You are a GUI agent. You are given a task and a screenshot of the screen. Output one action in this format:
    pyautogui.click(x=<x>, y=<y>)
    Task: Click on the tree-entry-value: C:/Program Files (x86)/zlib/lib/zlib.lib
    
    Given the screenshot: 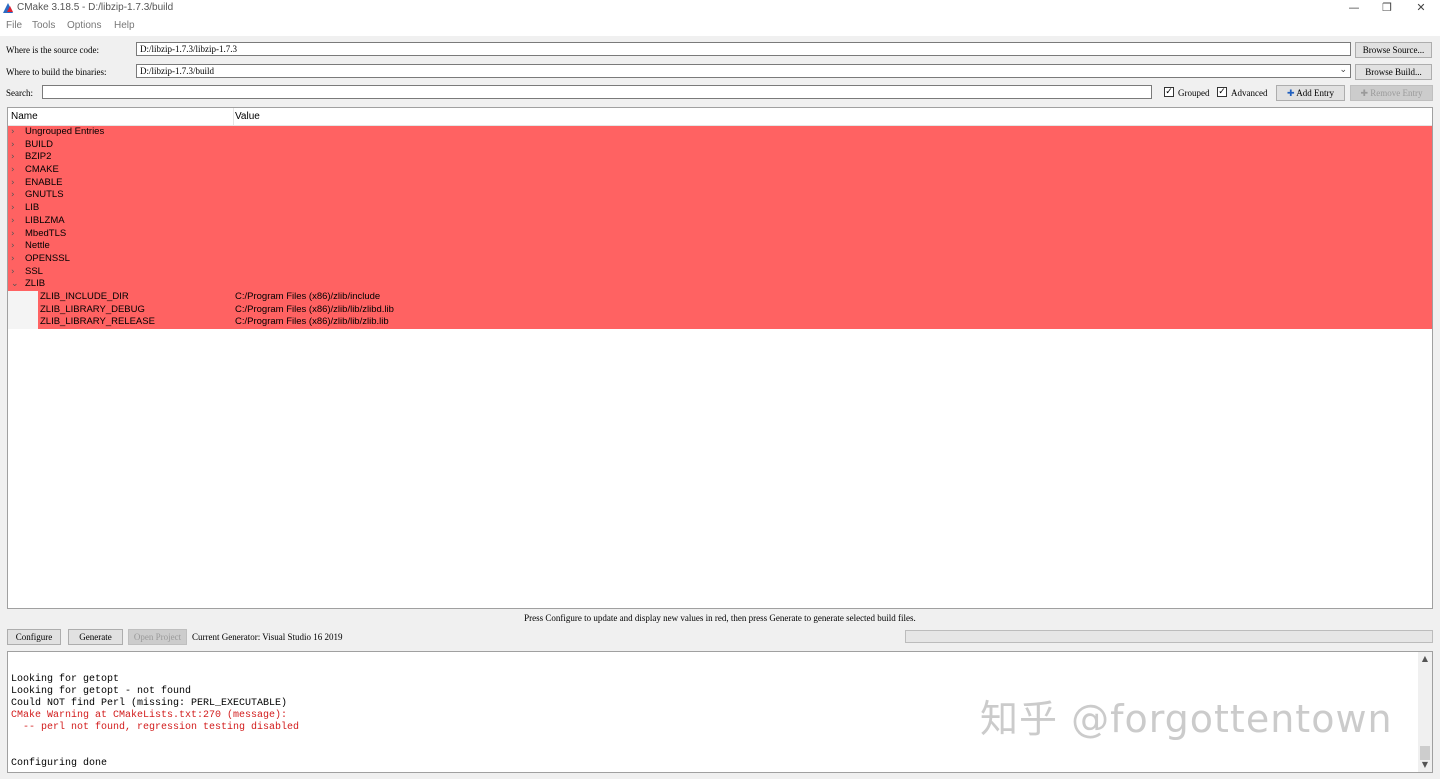 What is the action you would take?
    pyautogui.click(x=312, y=322)
    